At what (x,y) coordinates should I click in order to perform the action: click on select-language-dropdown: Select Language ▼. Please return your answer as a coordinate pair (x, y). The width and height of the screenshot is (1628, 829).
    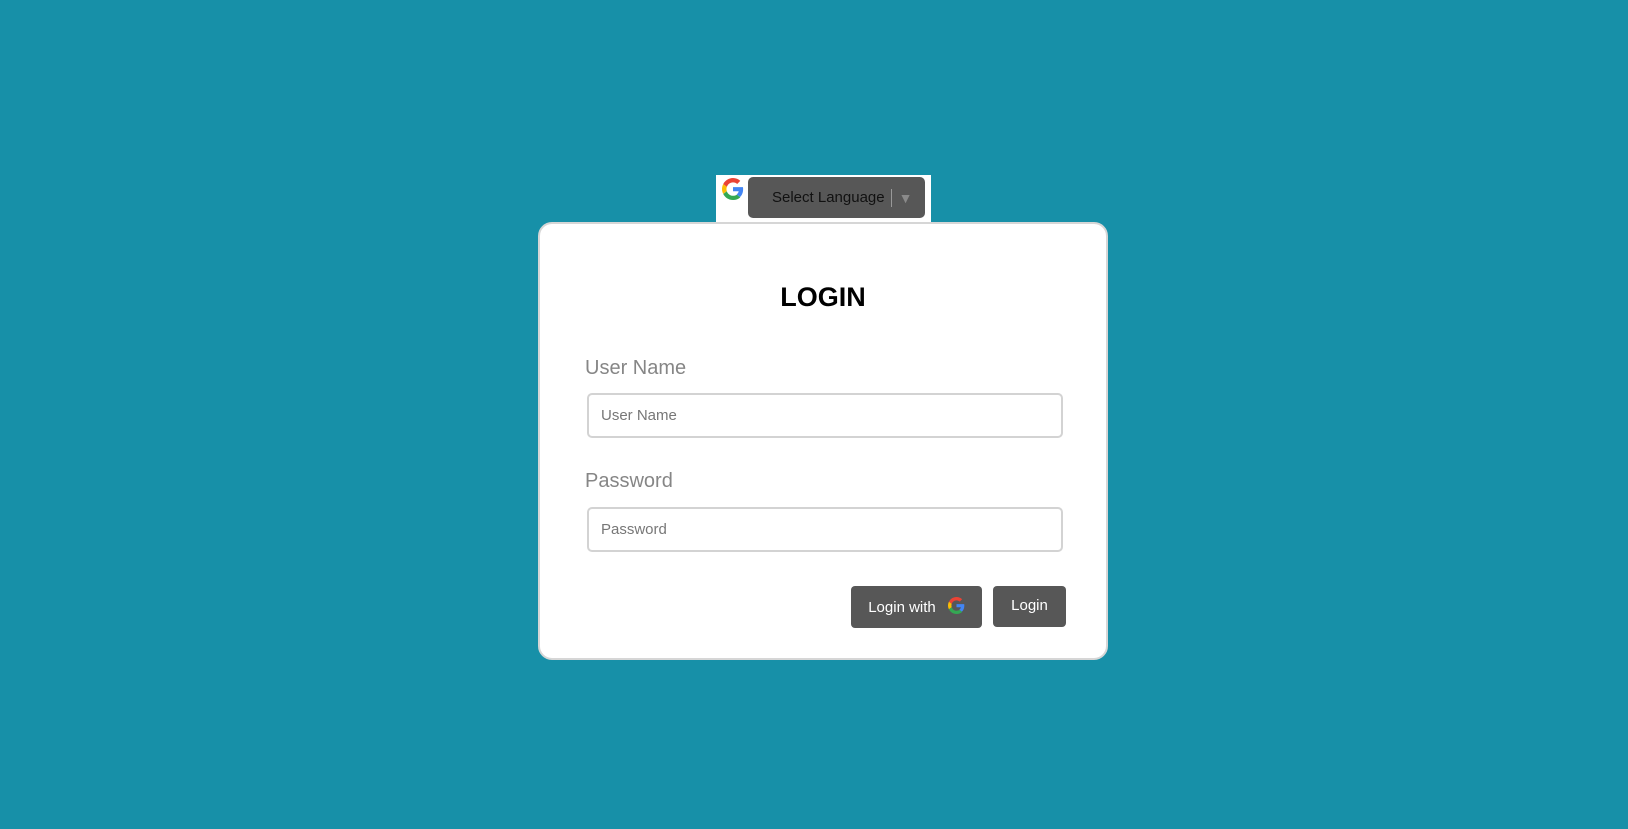
    Looking at the image, I should click on (836, 197).